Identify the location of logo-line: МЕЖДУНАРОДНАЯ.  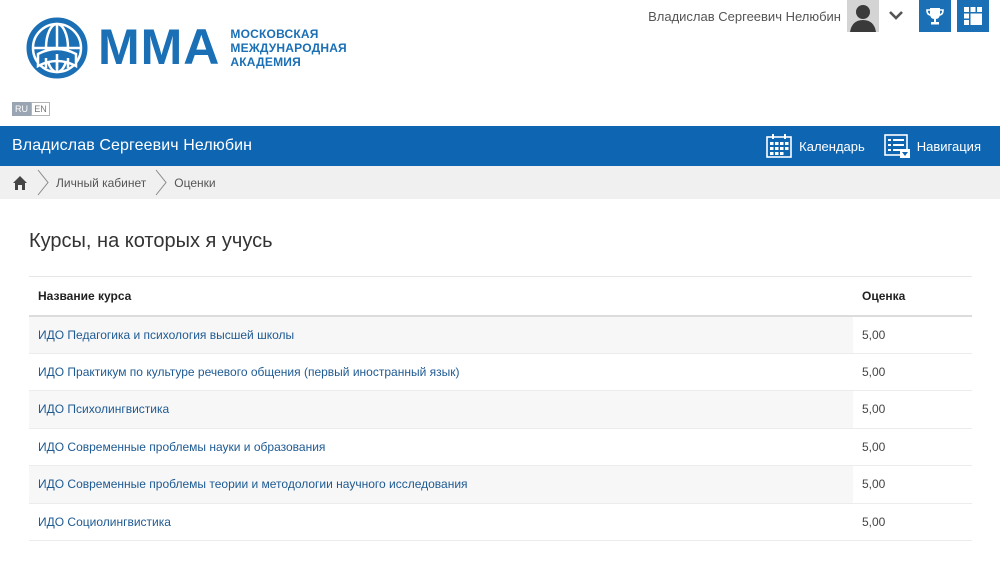
(288, 48).